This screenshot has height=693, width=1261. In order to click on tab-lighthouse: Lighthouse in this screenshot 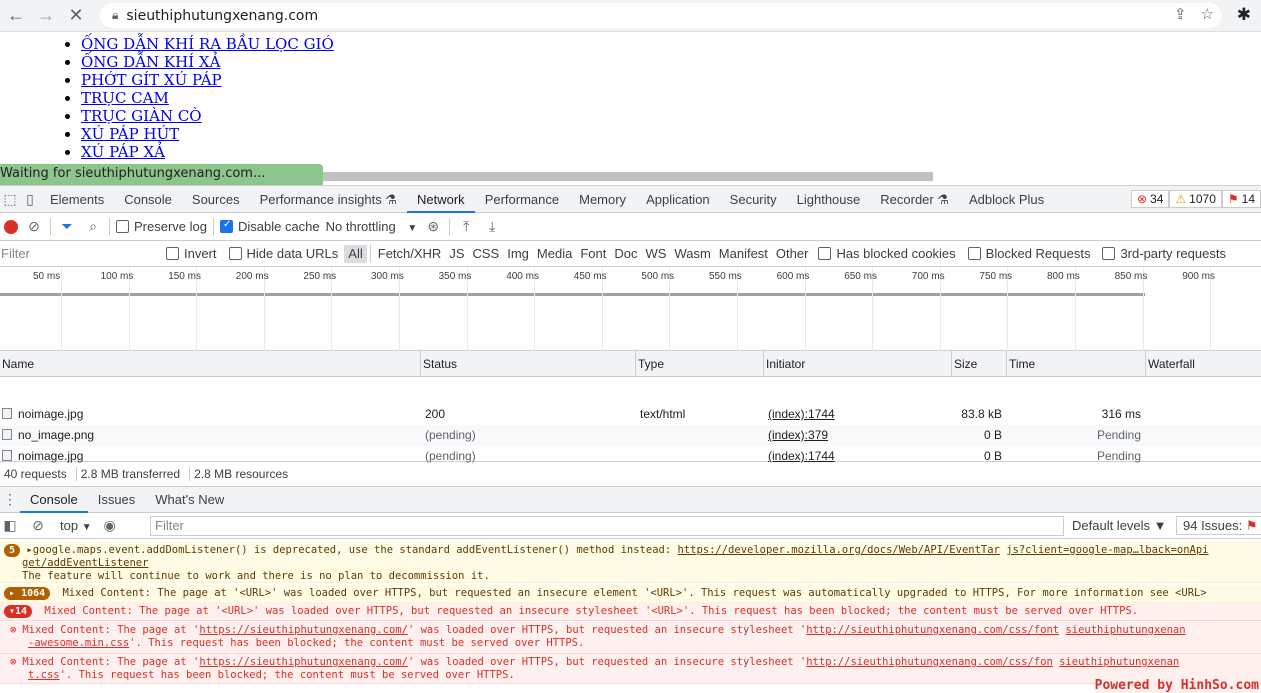, I will do `click(829, 199)`.